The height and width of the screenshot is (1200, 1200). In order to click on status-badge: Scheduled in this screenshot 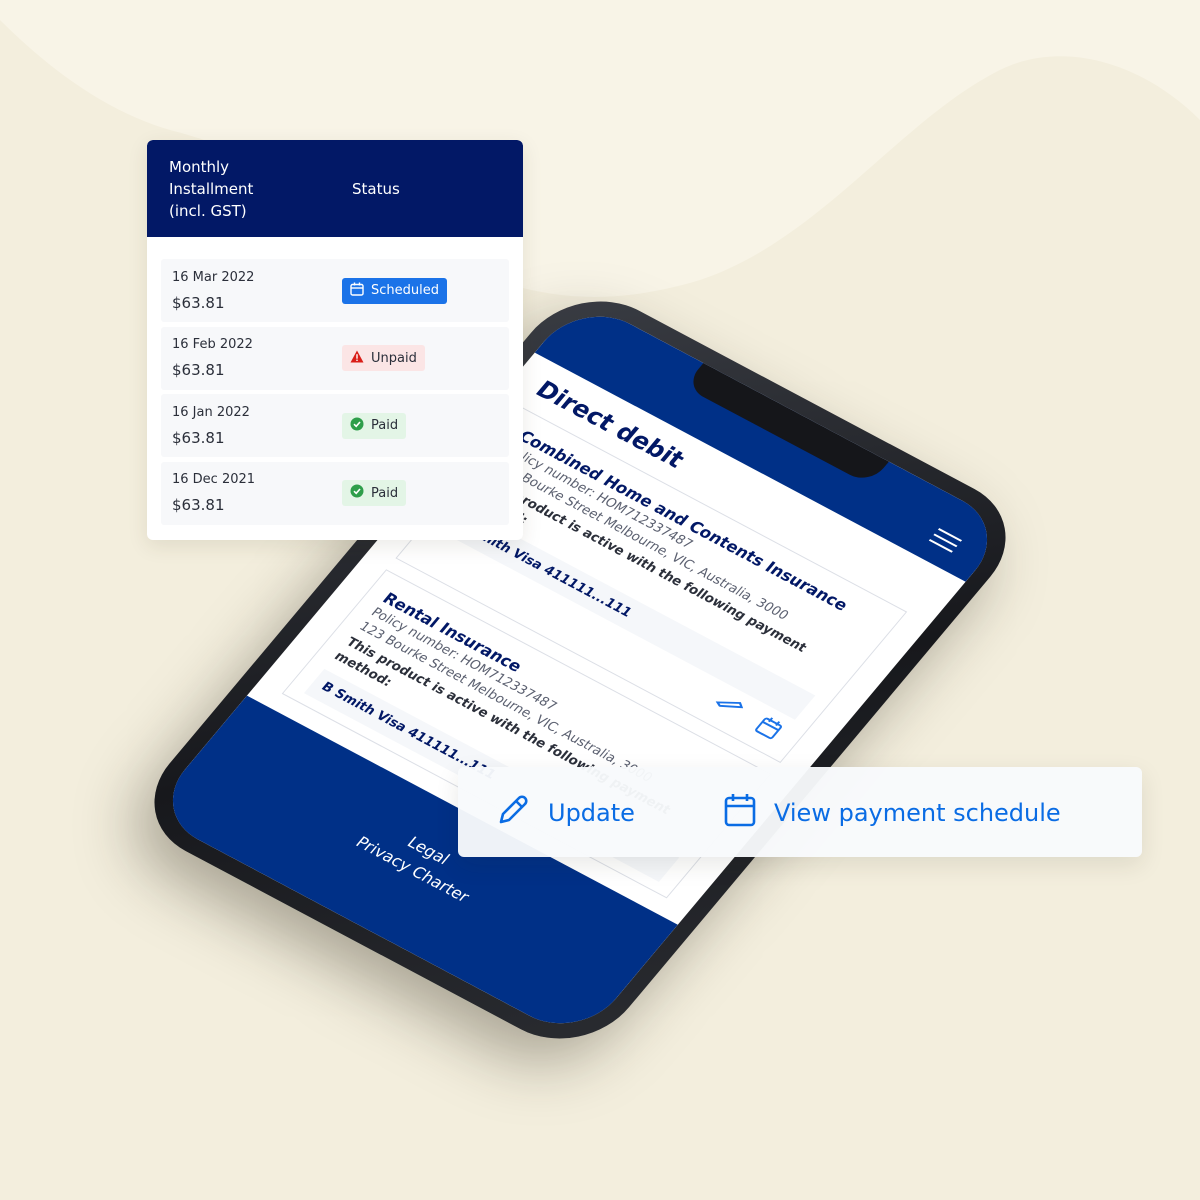, I will do `click(394, 290)`.